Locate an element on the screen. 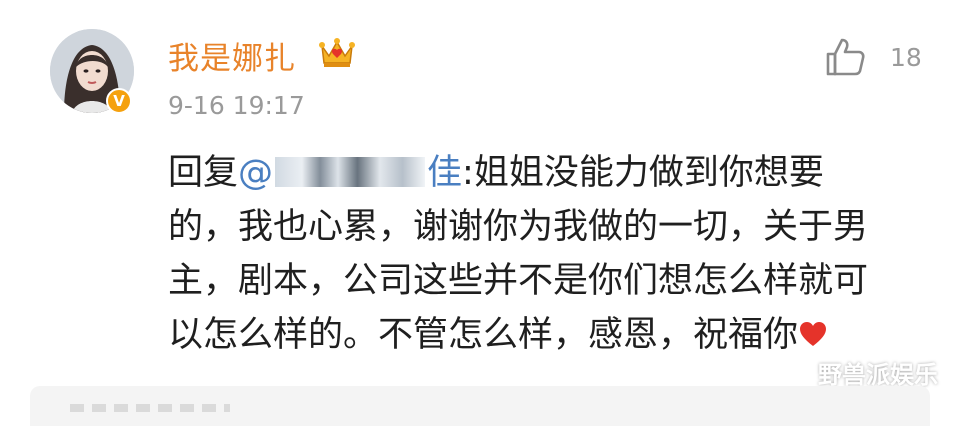  wechat-icon is located at coordinates (795, 372).